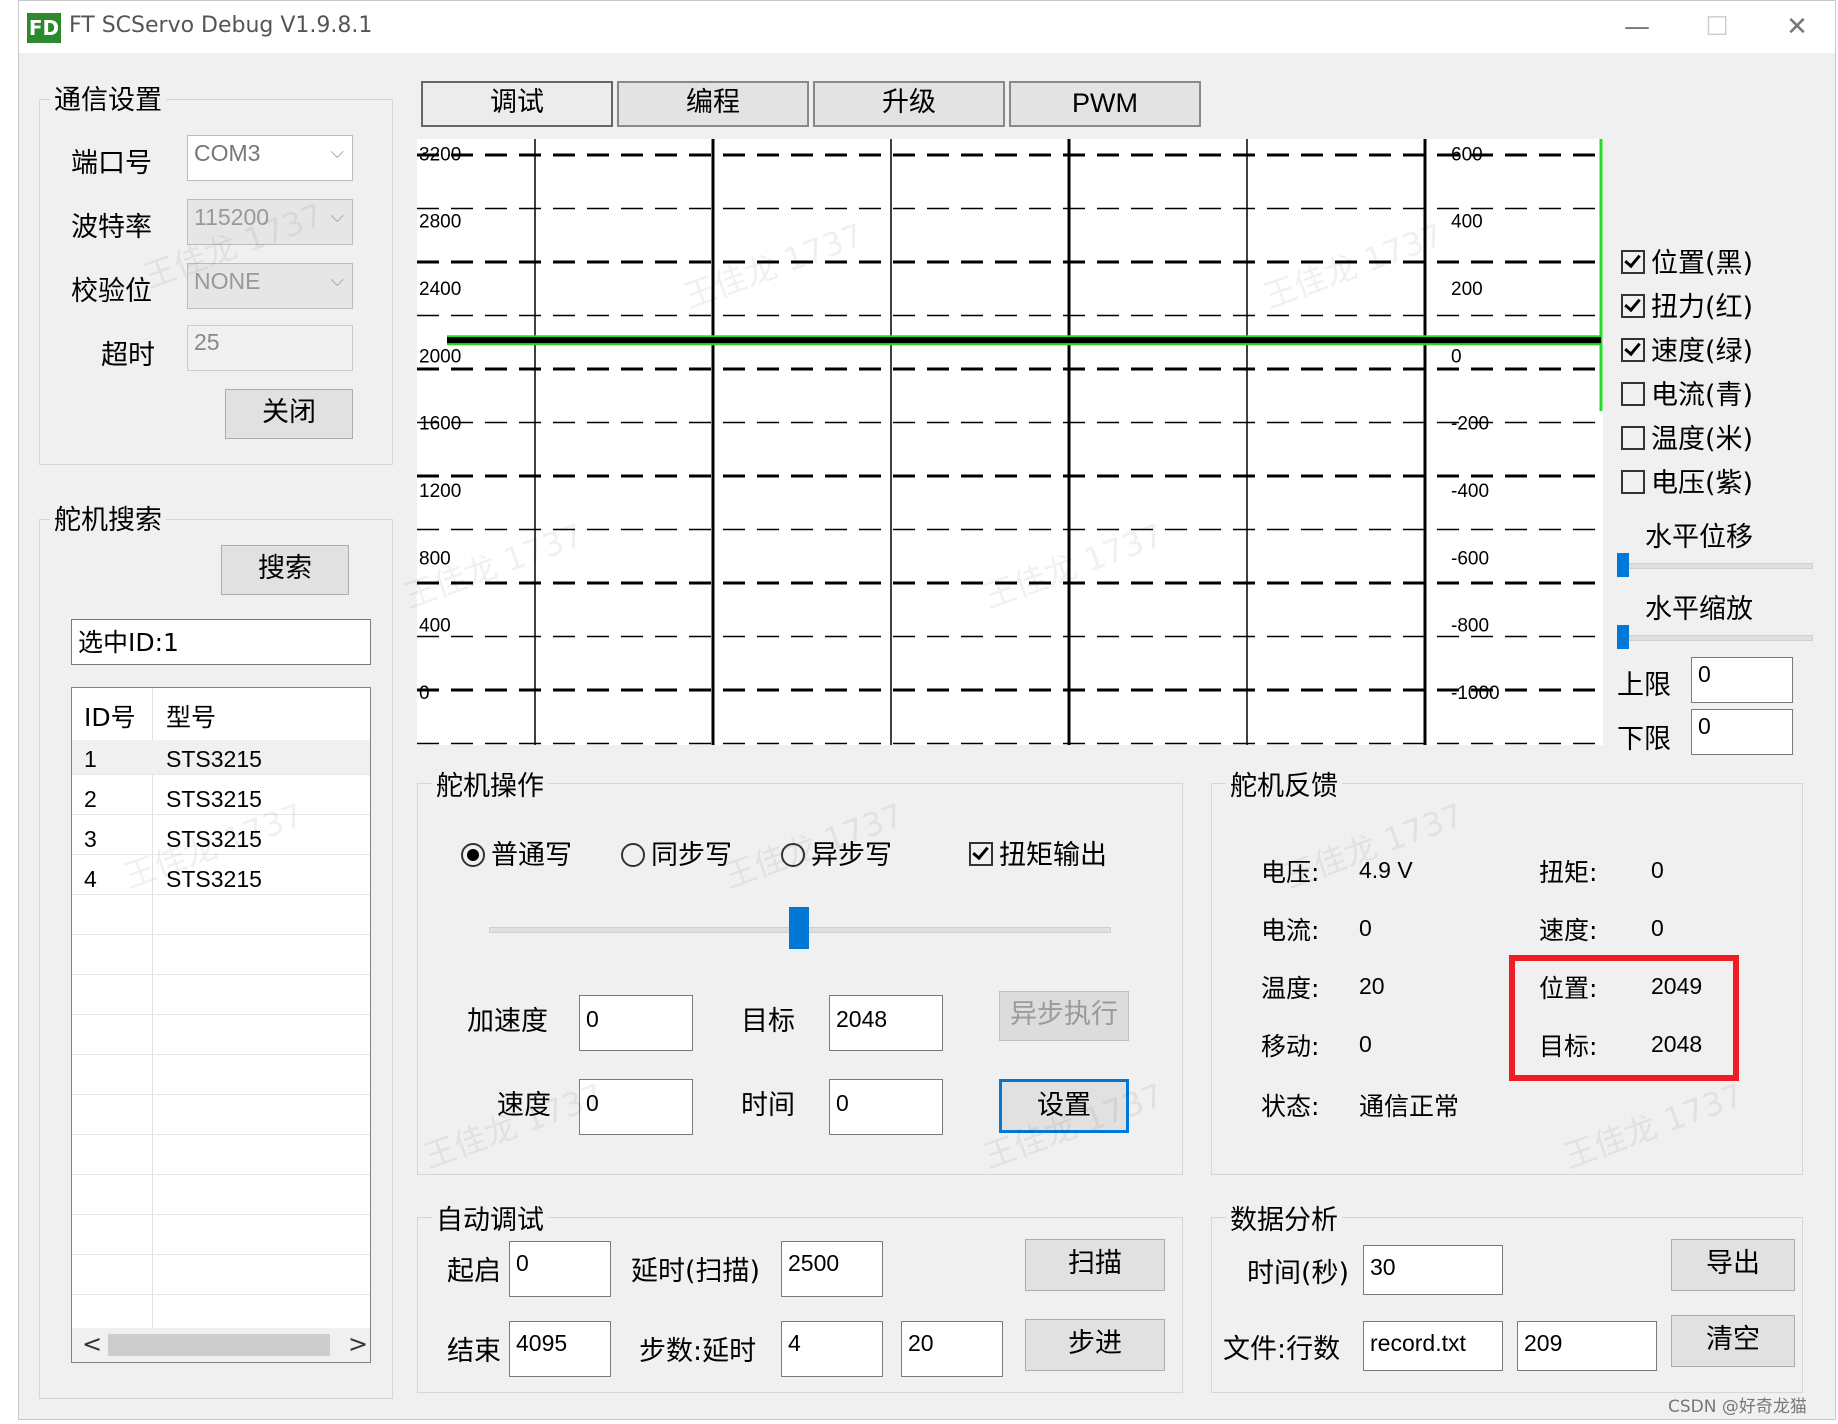 Image resolution: width=1838 pixels, height=1424 pixels. Describe the element at coordinates (1637, 27) in the screenshot. I see `minimize-button: —` at that location.